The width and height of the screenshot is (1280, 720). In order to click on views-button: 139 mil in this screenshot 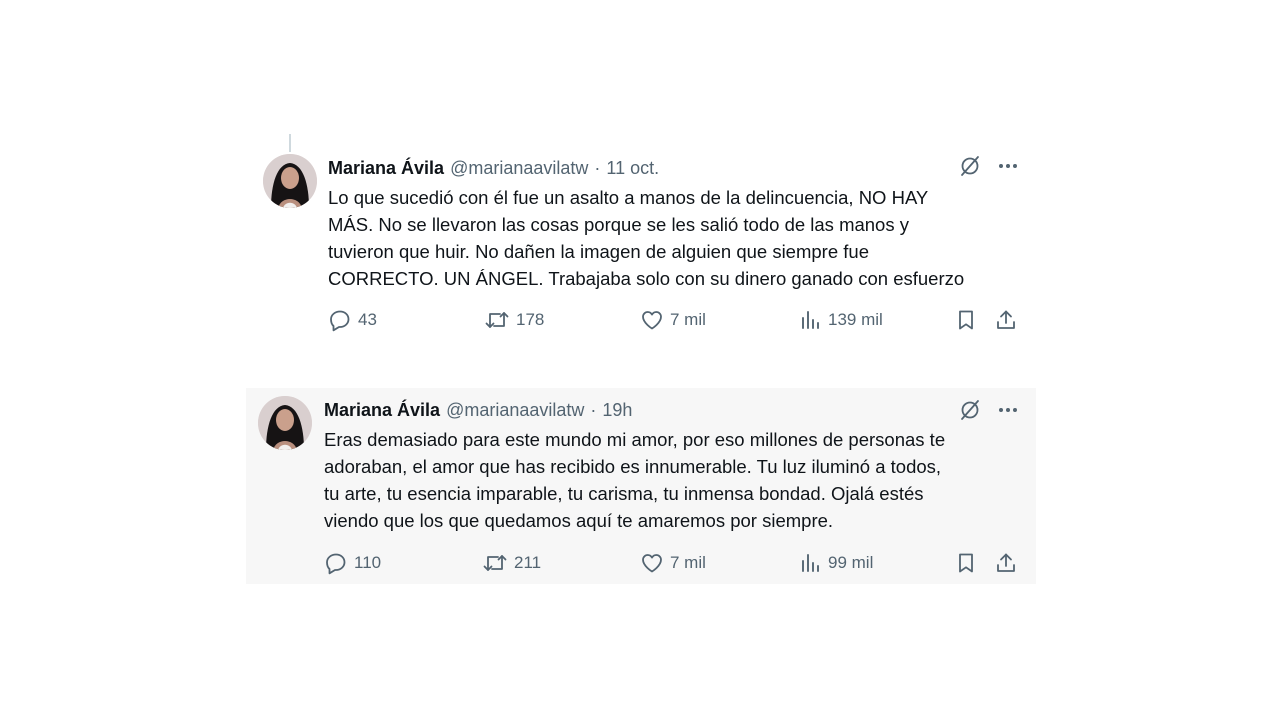, I will do `click(840, 320)`.